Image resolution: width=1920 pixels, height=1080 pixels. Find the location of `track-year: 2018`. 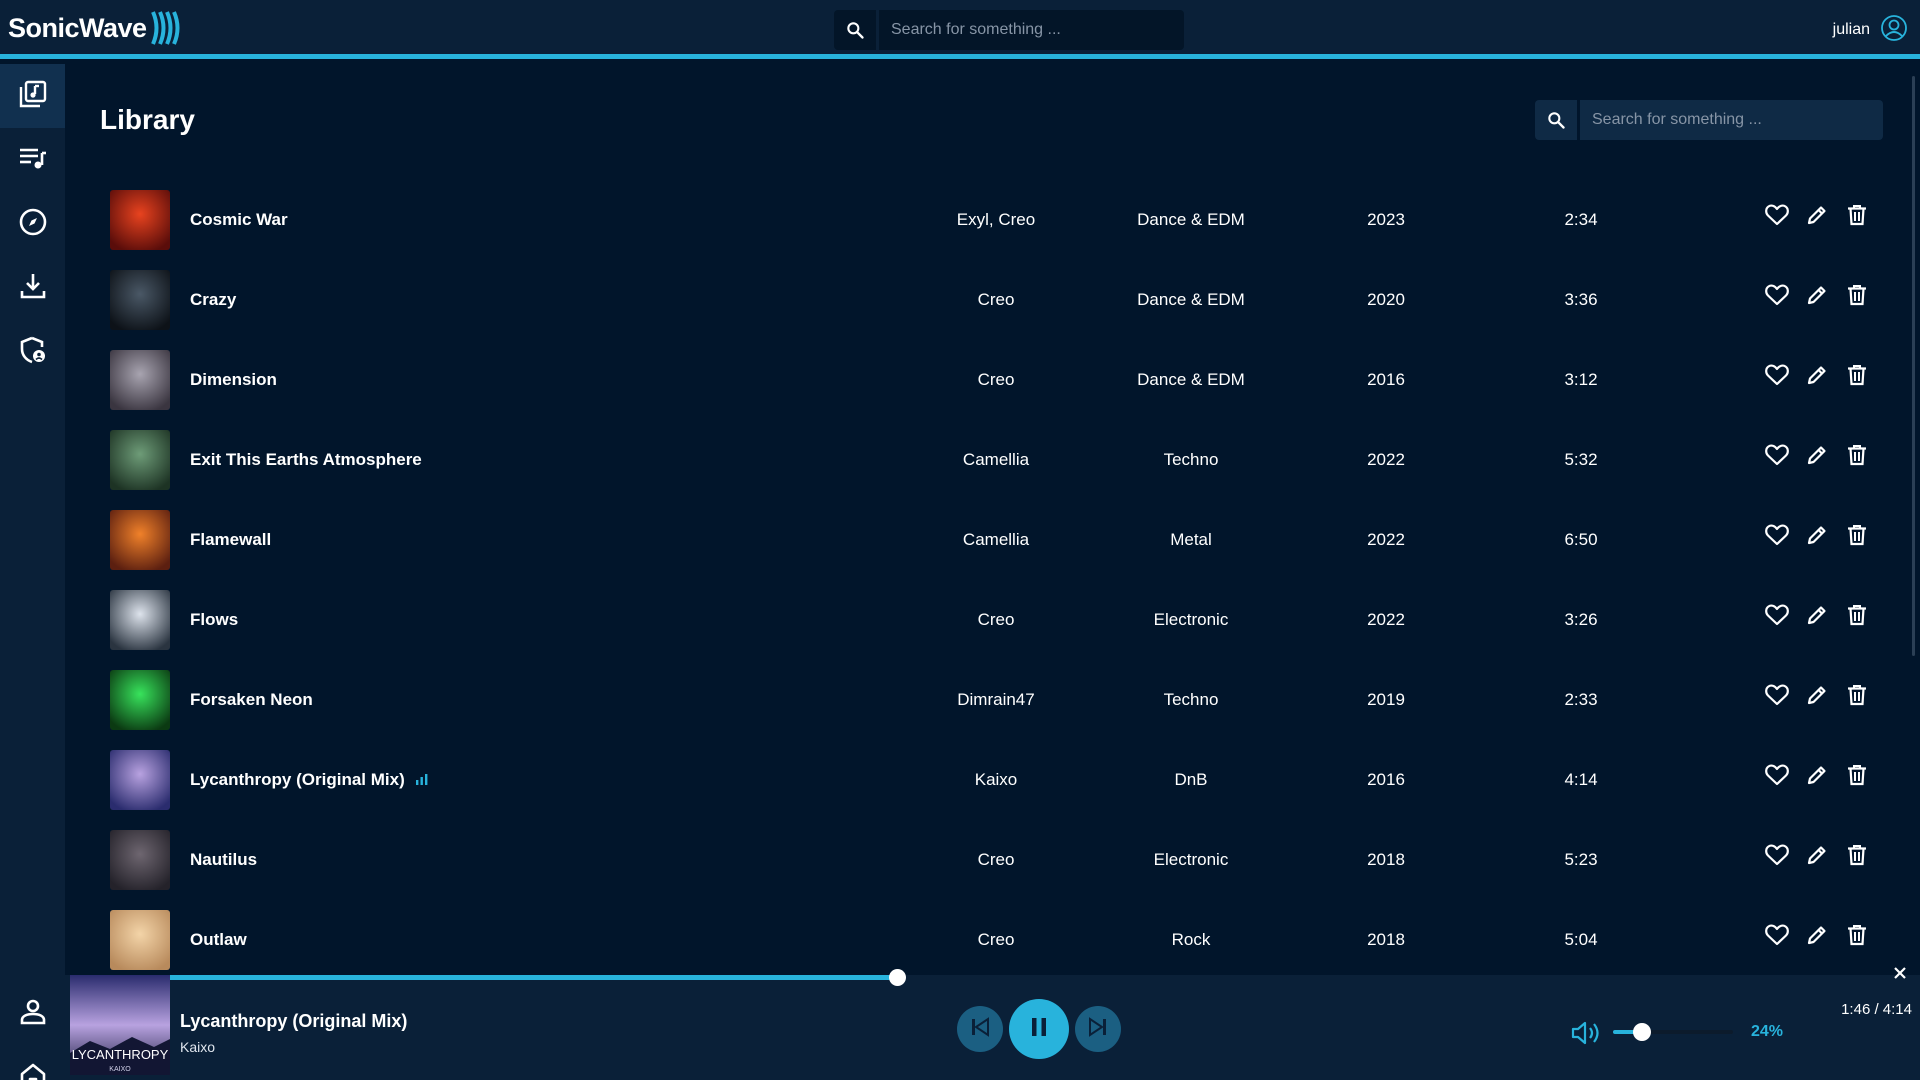

track-year: 2018 is located at coordinates (1386, 859).